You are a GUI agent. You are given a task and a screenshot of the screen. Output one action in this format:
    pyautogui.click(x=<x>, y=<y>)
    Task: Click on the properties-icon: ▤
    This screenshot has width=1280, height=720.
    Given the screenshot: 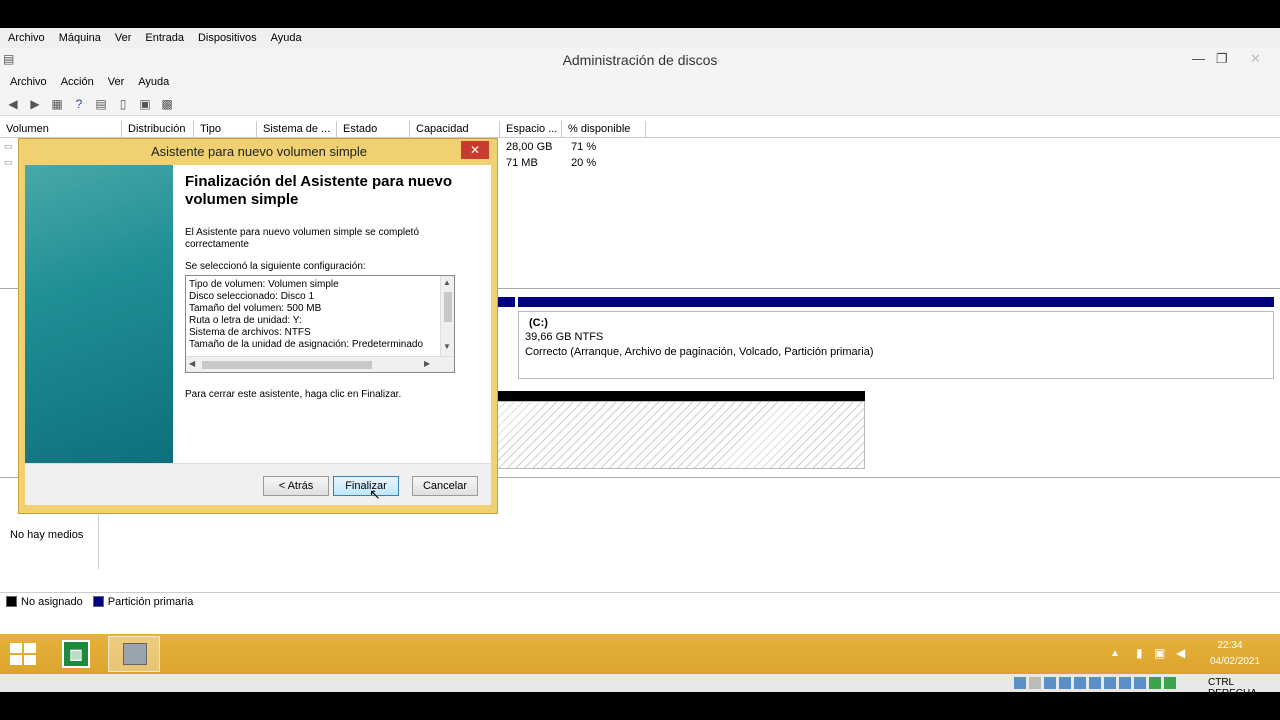 What is the action you would take?
    pyautogui.click(x=101, y=104)
    